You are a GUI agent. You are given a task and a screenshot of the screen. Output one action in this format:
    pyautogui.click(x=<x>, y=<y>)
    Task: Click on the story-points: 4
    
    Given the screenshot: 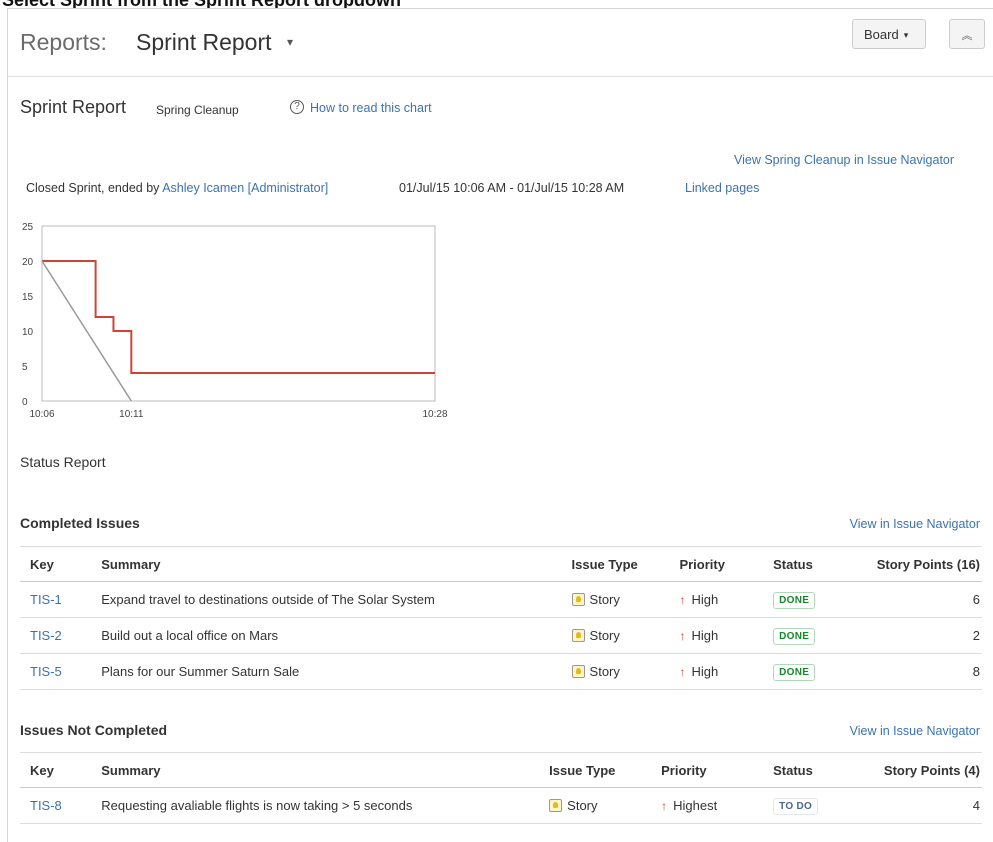 What is the action you would take?
    pyautogui.click(x=910, y=805)
    